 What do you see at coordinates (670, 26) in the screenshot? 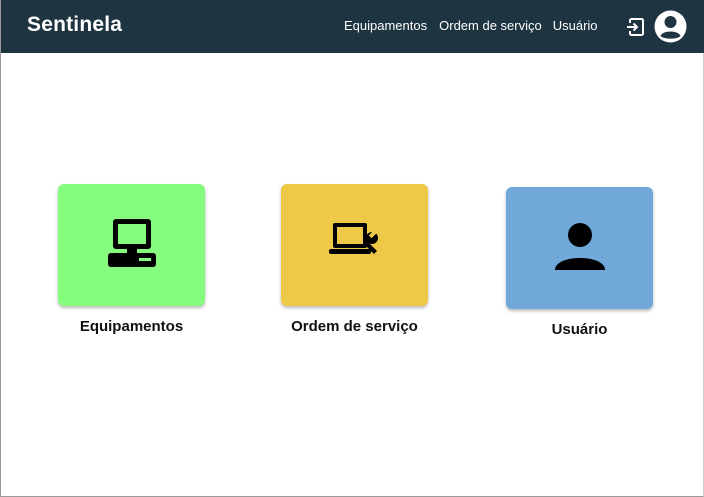
I see `account-circle-icon` at bounding box center [670, 26].